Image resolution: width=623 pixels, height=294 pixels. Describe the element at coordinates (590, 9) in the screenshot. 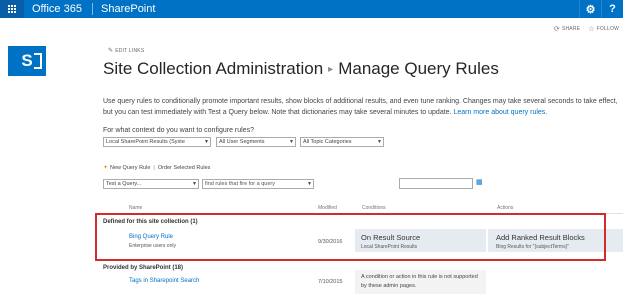

I see `gear-icon: ⚙` at that location.